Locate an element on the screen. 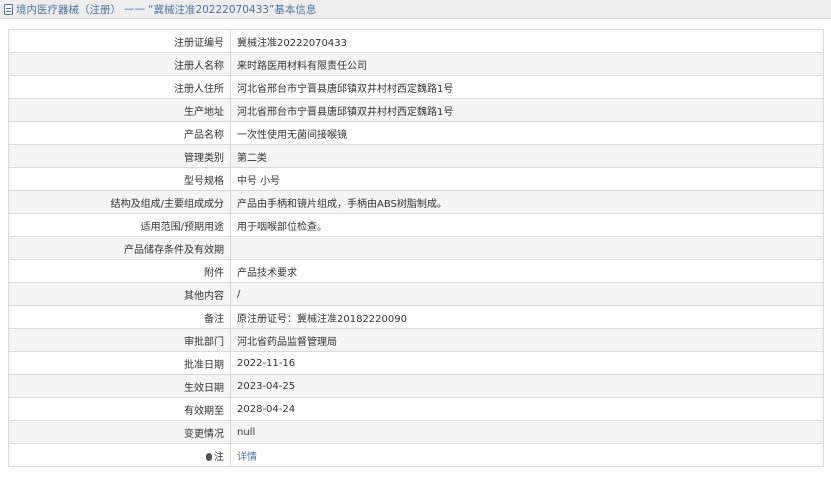  row-label: 注册人名称 is located at coordinates (119, 64).